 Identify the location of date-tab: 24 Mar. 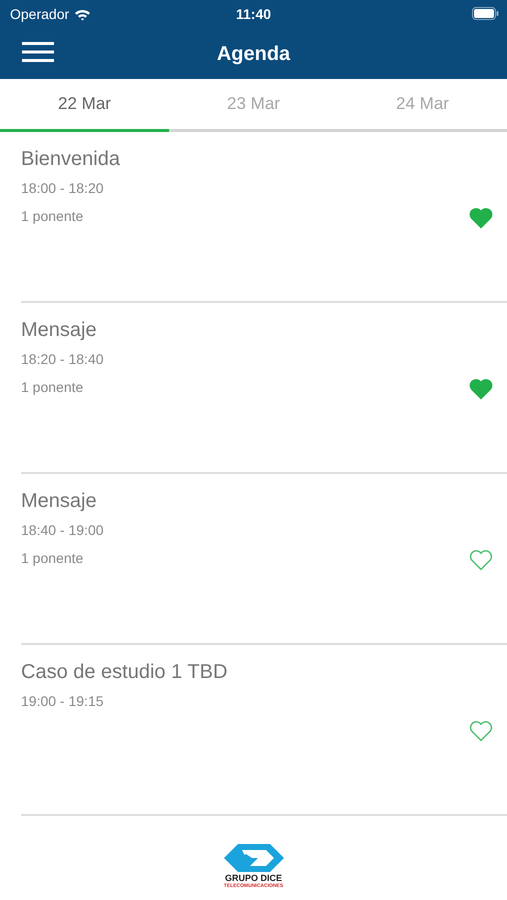
(422, 104).